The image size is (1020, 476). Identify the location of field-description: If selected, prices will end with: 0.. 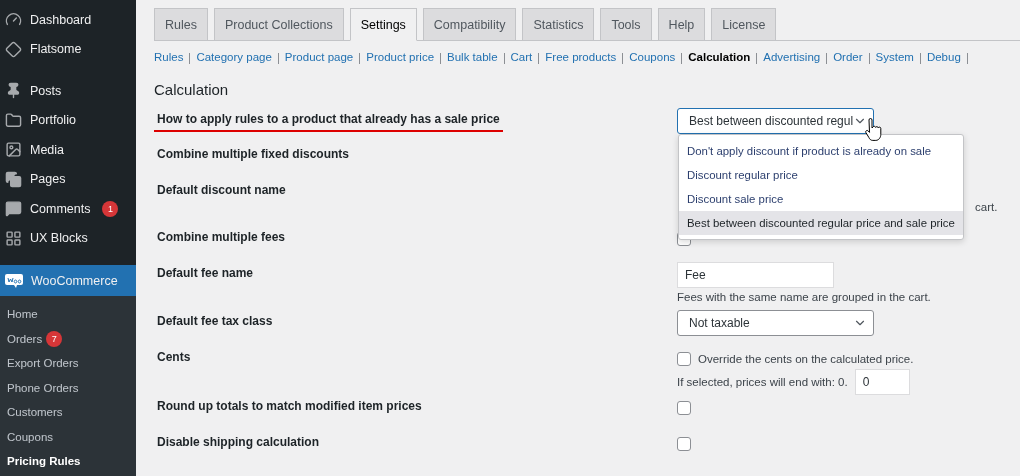
(762, 382).